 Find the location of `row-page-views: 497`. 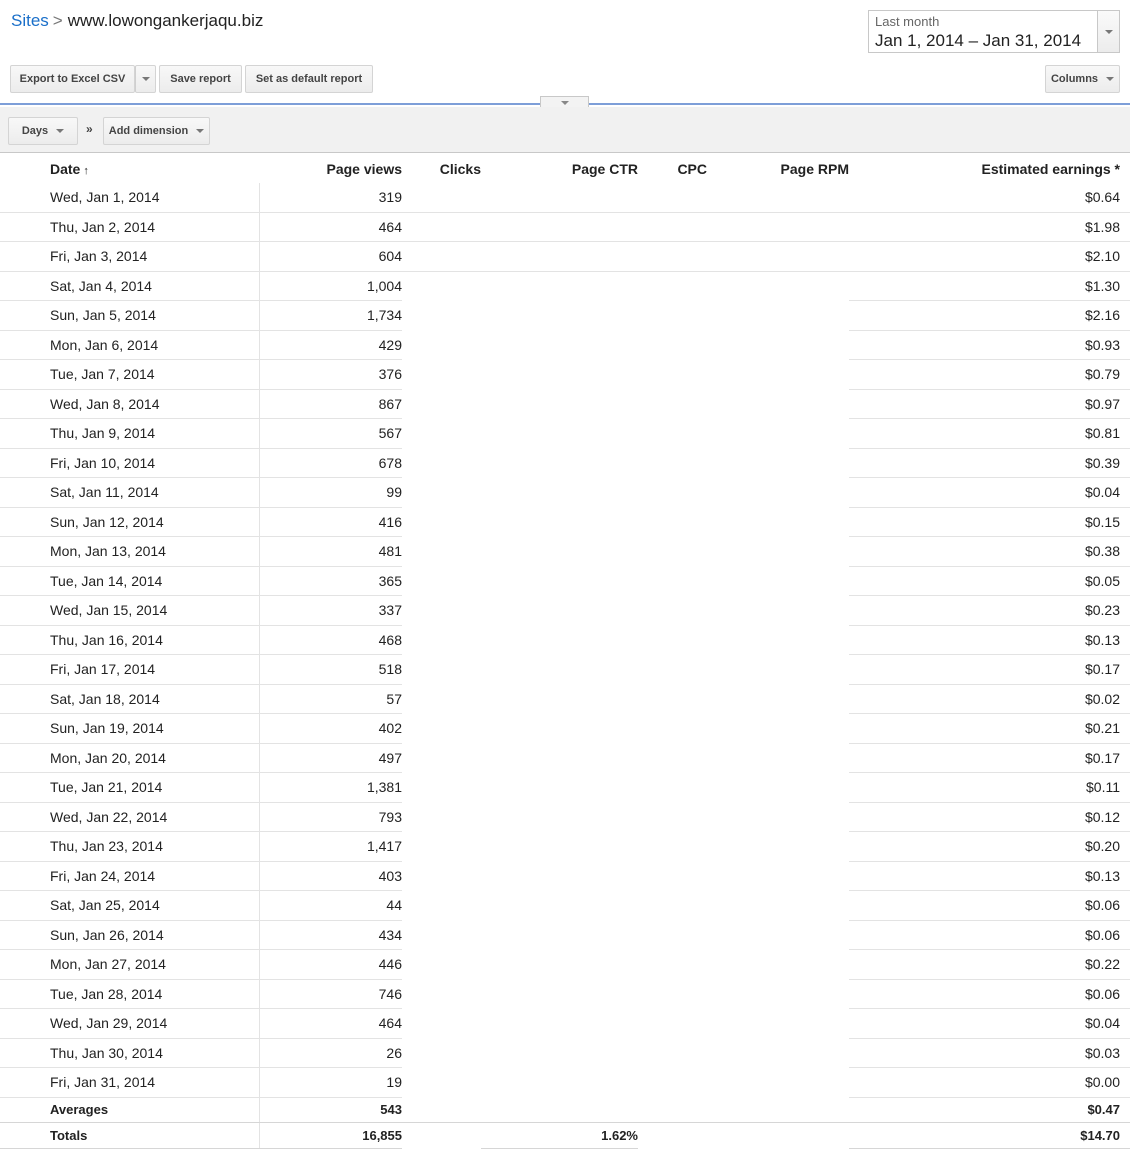

row-page-views: 497 is located at coordinates (330, 758).